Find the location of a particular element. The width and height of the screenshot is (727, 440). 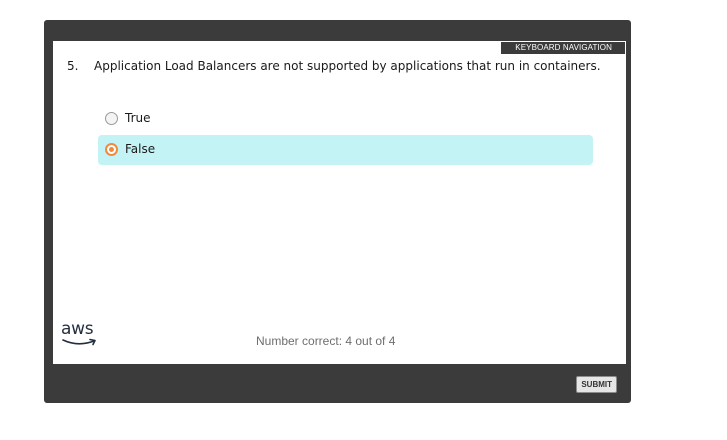

keyboard-navigation-button: KEYBOARD NAVIGATION is located at coordinates (563, 48).